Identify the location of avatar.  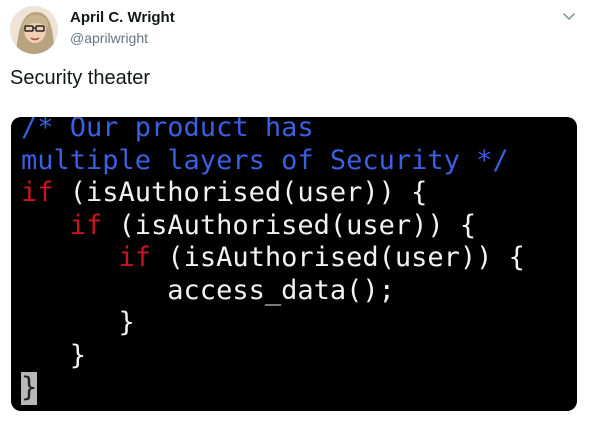
(34, 30).